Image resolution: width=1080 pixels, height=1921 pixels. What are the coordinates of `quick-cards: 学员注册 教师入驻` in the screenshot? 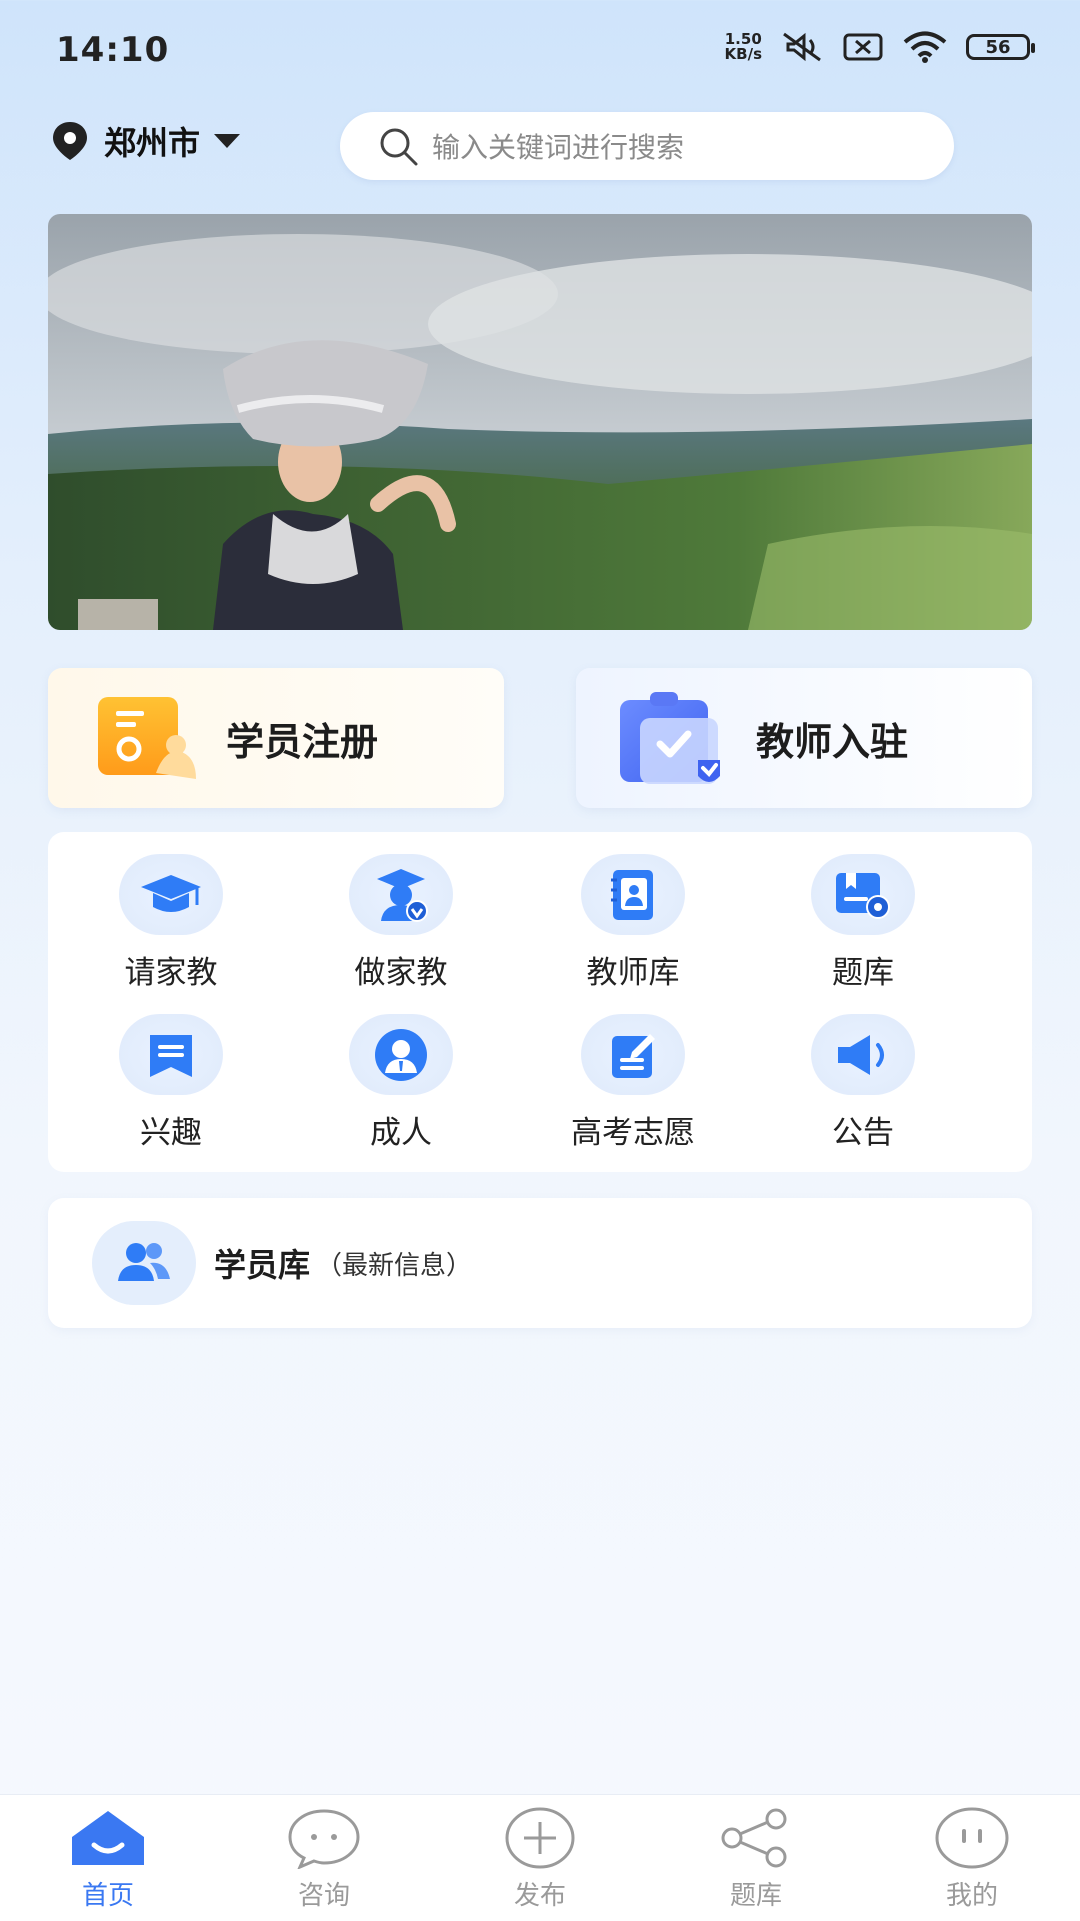 It's located at (540, 739).